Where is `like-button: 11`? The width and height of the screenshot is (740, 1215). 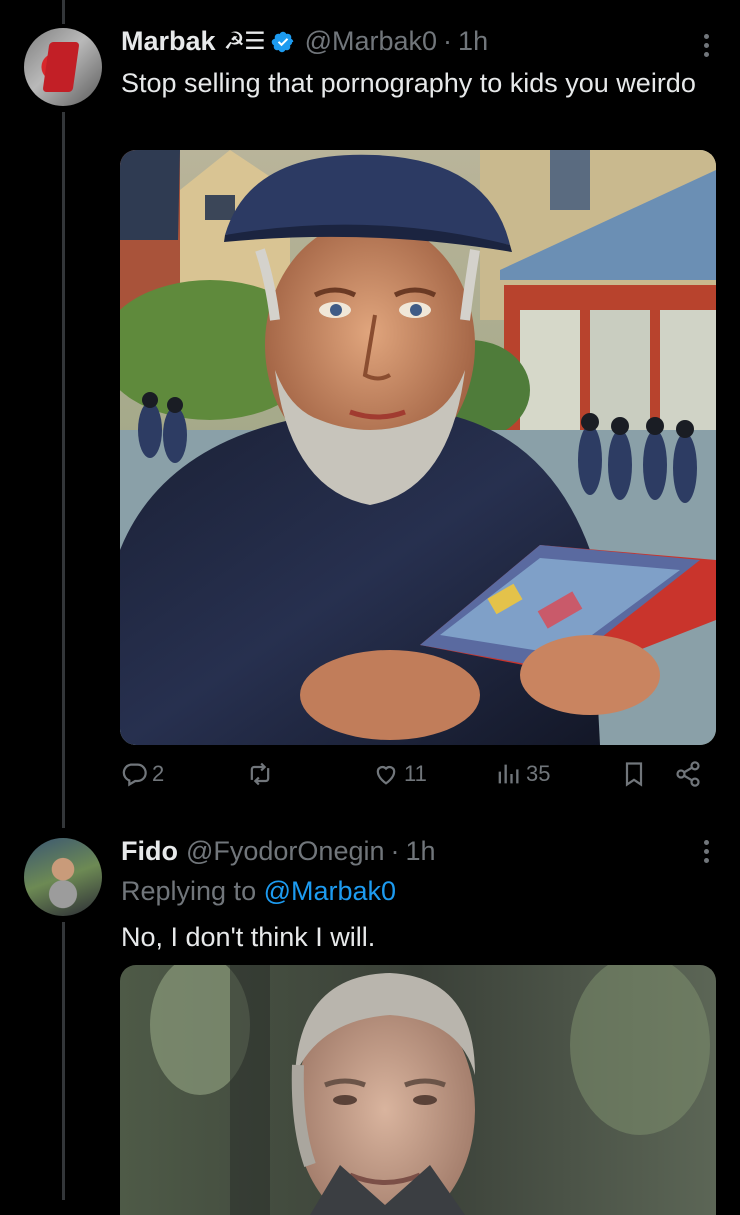 like-button: 11 is located at coordinates (399, 774).